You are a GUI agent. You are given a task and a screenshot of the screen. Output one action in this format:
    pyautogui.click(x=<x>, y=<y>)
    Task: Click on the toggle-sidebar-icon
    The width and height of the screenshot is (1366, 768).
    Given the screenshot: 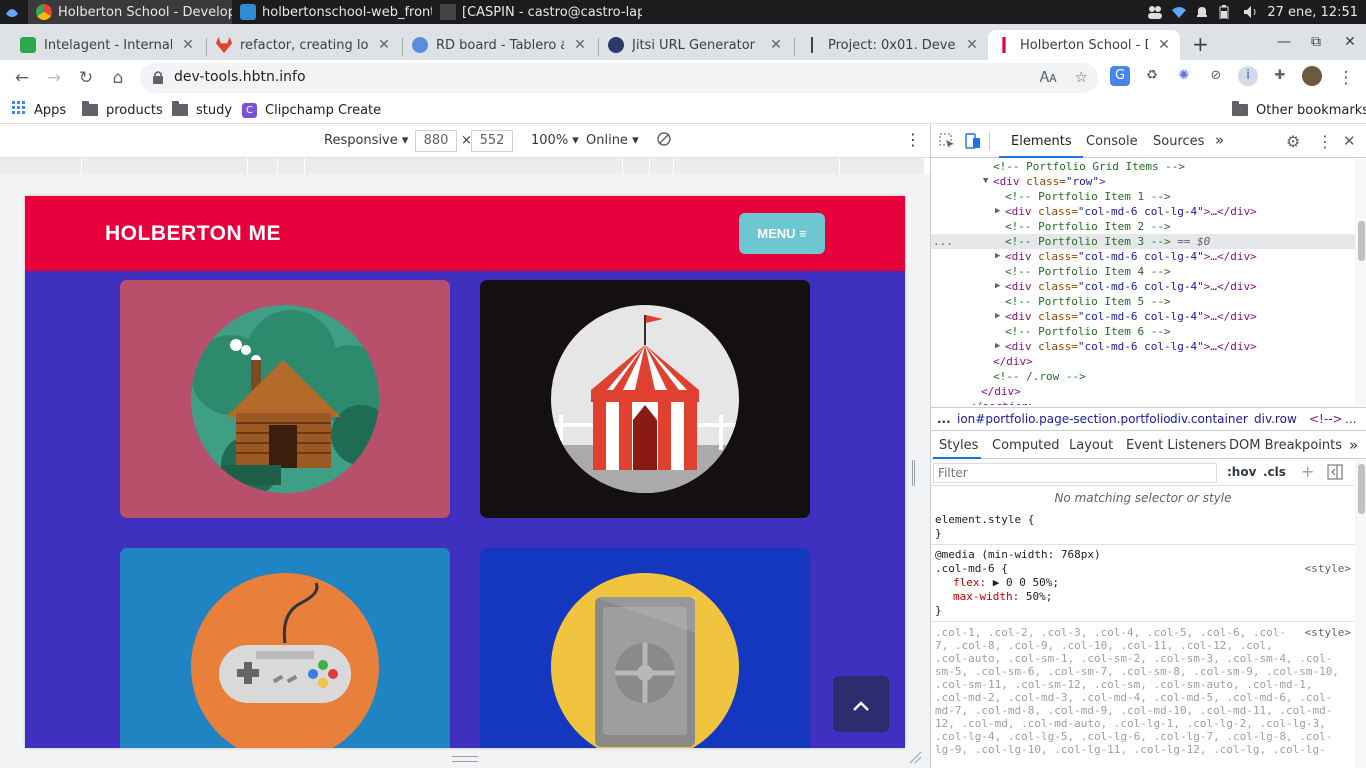 What is the action you would take?
    pyautogui.click(x=1335, y=474)
    